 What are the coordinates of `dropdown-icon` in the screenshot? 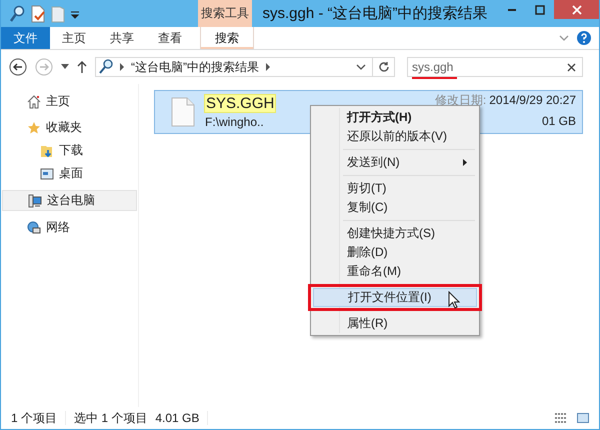 It's located at (65, 67).